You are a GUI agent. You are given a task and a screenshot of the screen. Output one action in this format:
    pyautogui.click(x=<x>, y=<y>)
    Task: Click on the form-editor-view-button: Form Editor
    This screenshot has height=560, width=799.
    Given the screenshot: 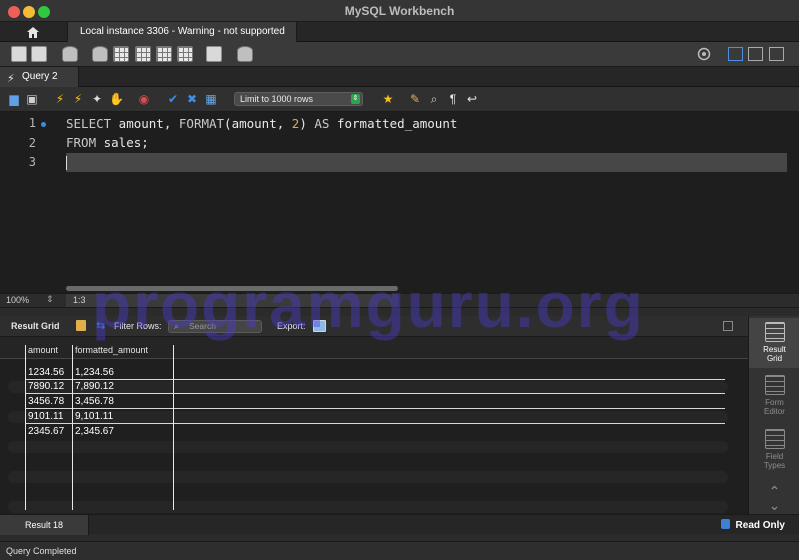 What is the action you would take?
    pyautogui.click(x=774, y=397)
    